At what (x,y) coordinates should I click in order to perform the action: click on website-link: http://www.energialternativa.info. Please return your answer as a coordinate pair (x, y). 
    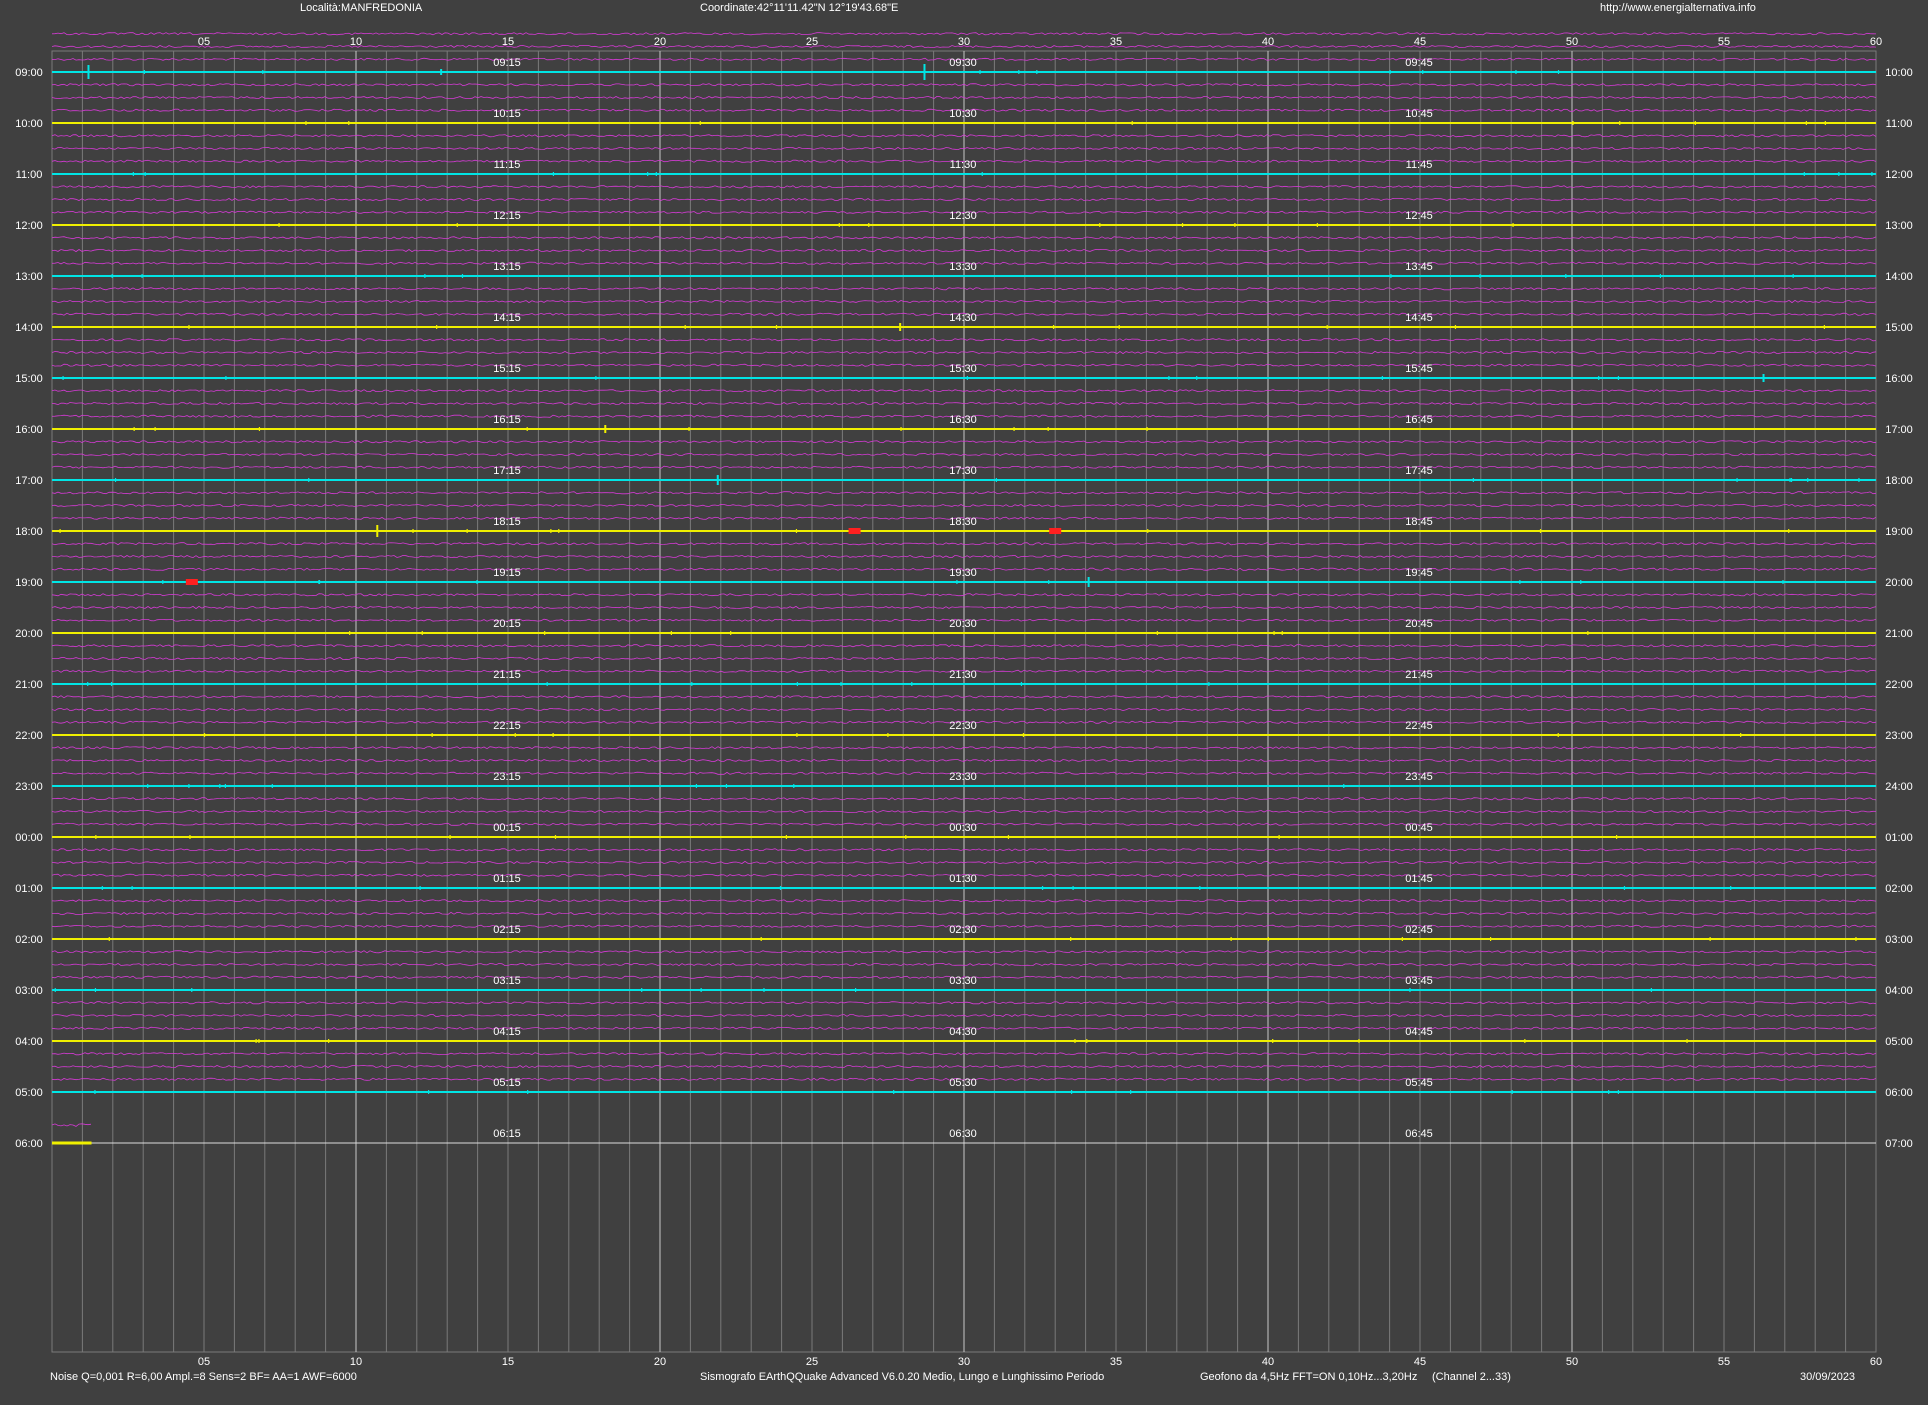
    Looking at the image, I should click on (1678, 8).